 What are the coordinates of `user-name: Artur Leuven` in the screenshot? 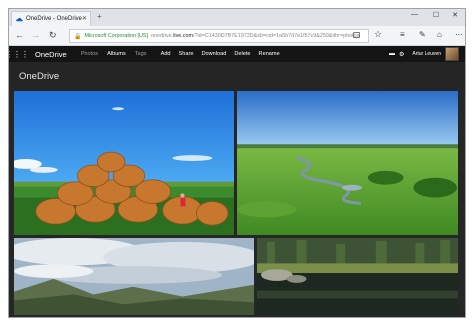 It's located at (426, 54).